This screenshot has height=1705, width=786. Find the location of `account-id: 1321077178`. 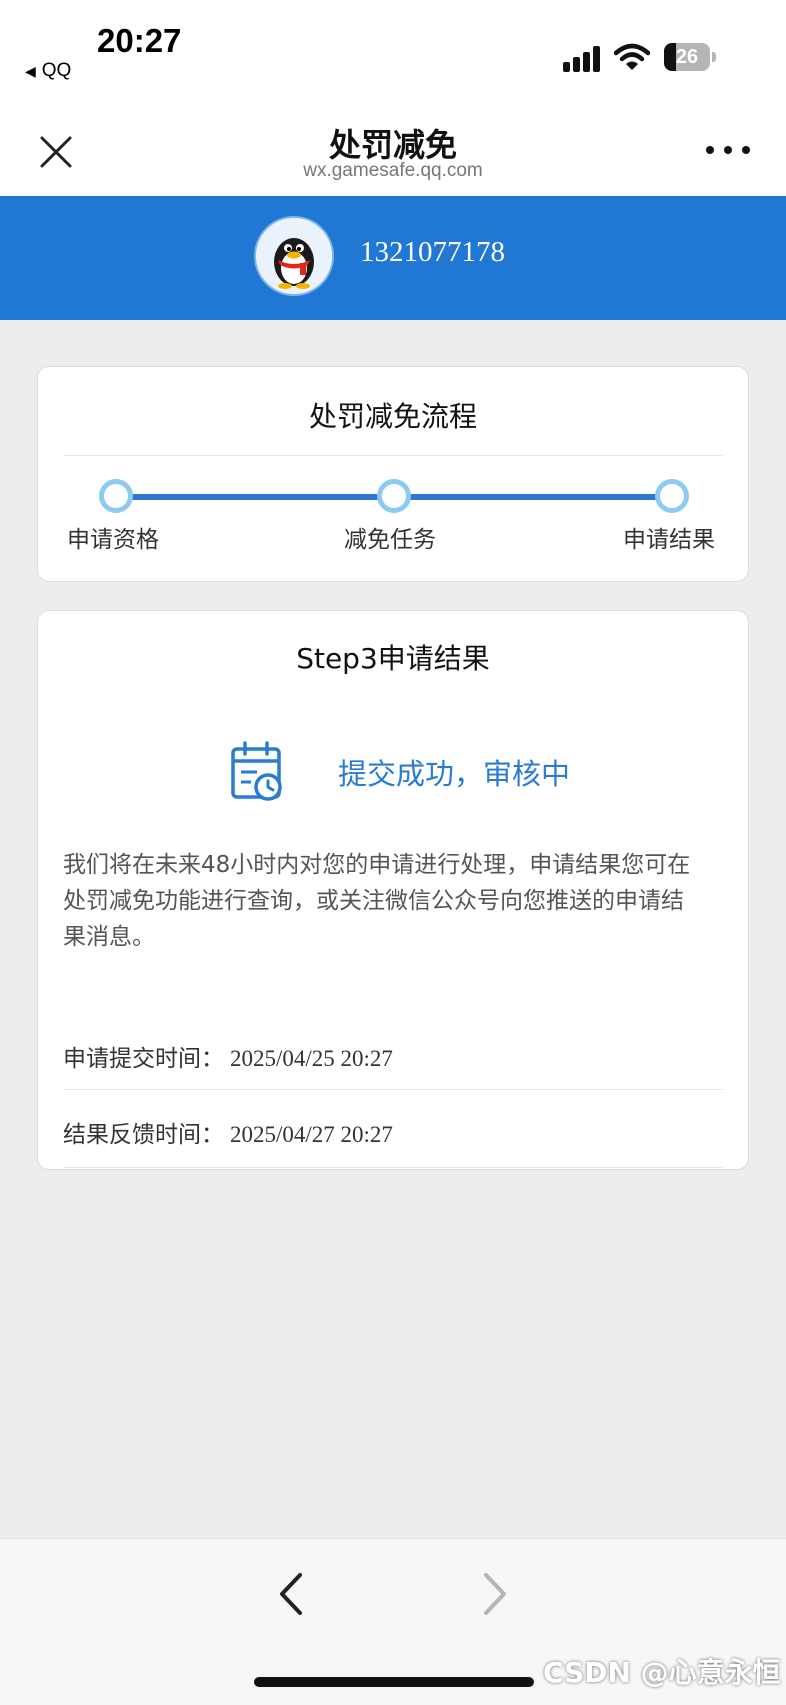

account-id: 1321077178 is located at coordinates (432, 252).